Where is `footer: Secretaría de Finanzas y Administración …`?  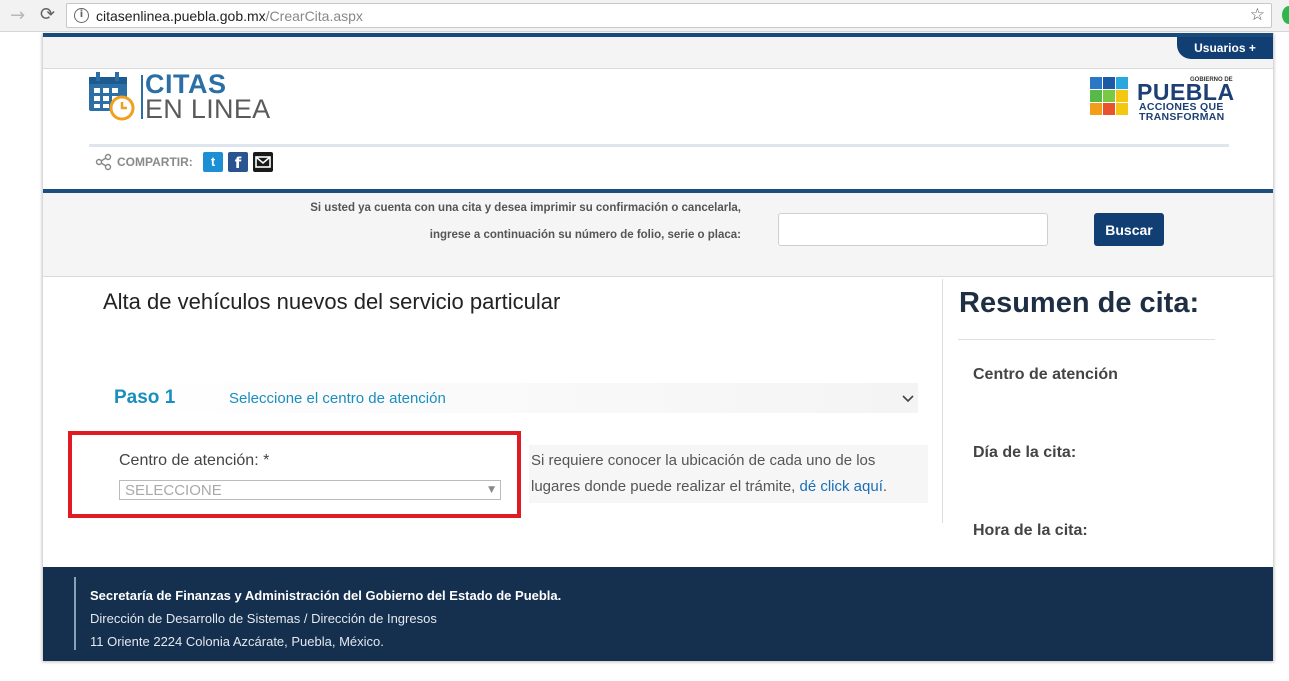 footer: Secretaría de Finanzas y Administración … is located at coordinates (658, 614).